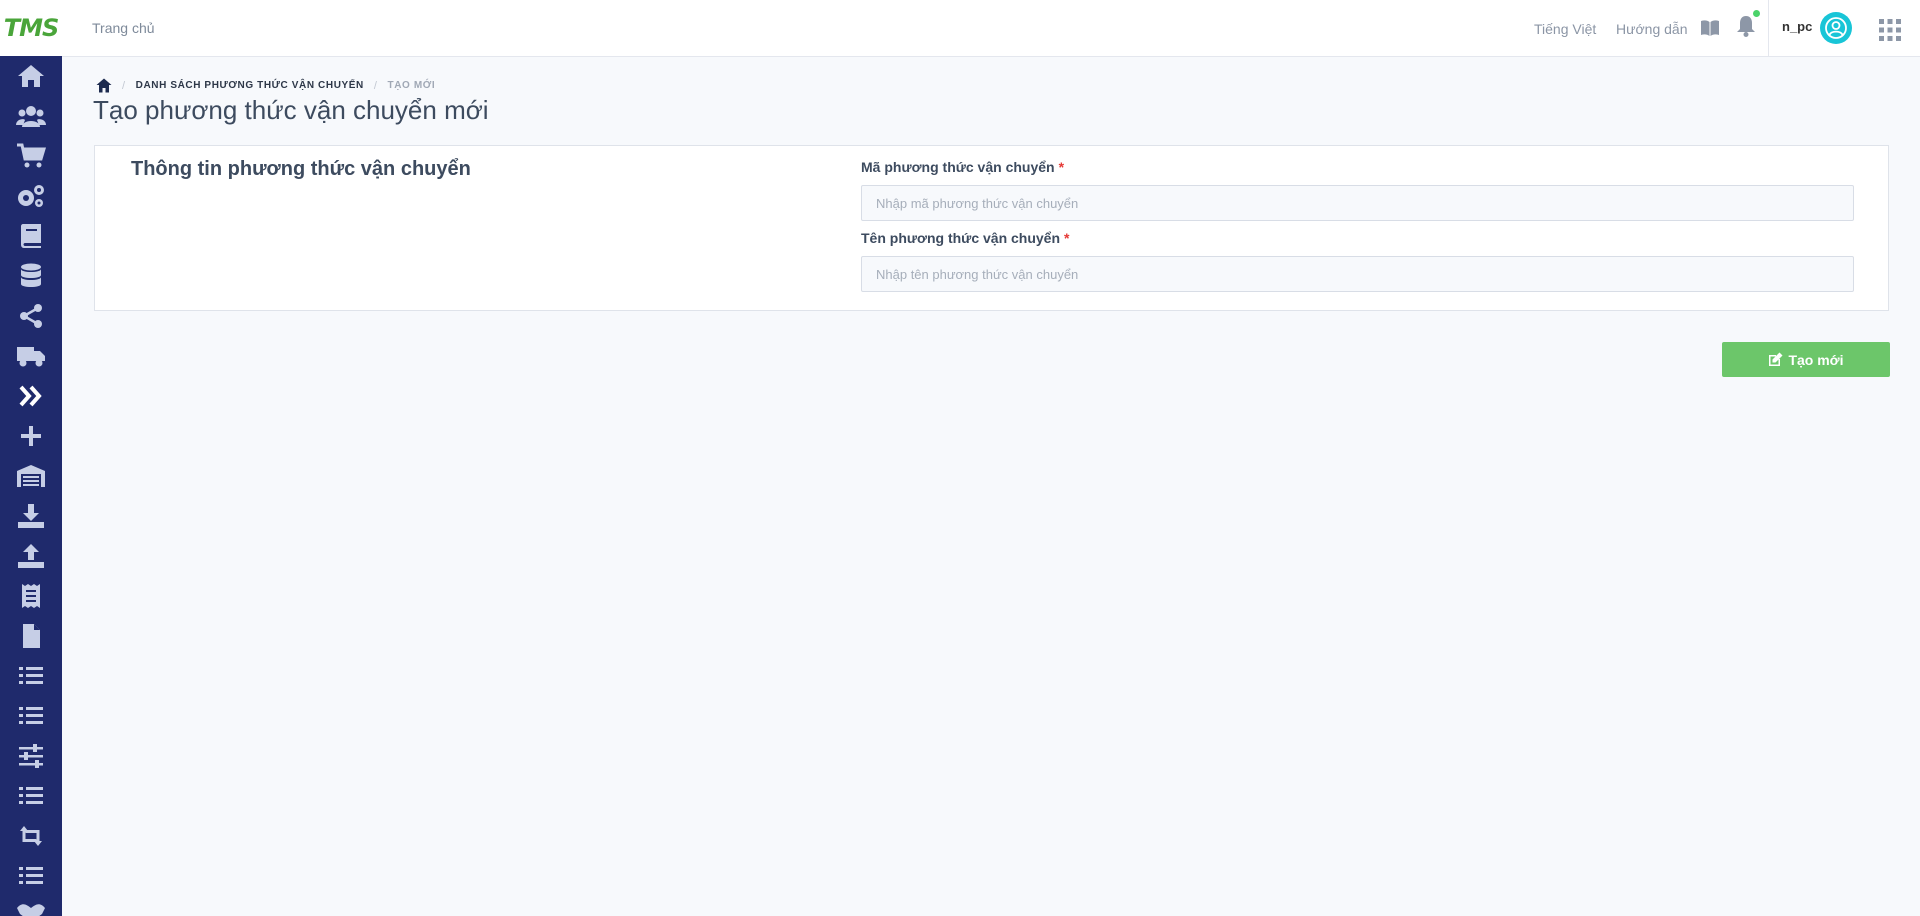 The width and height of the screenshot is (1920, 916). I want to click on sliders-icon, so click(31, 756).